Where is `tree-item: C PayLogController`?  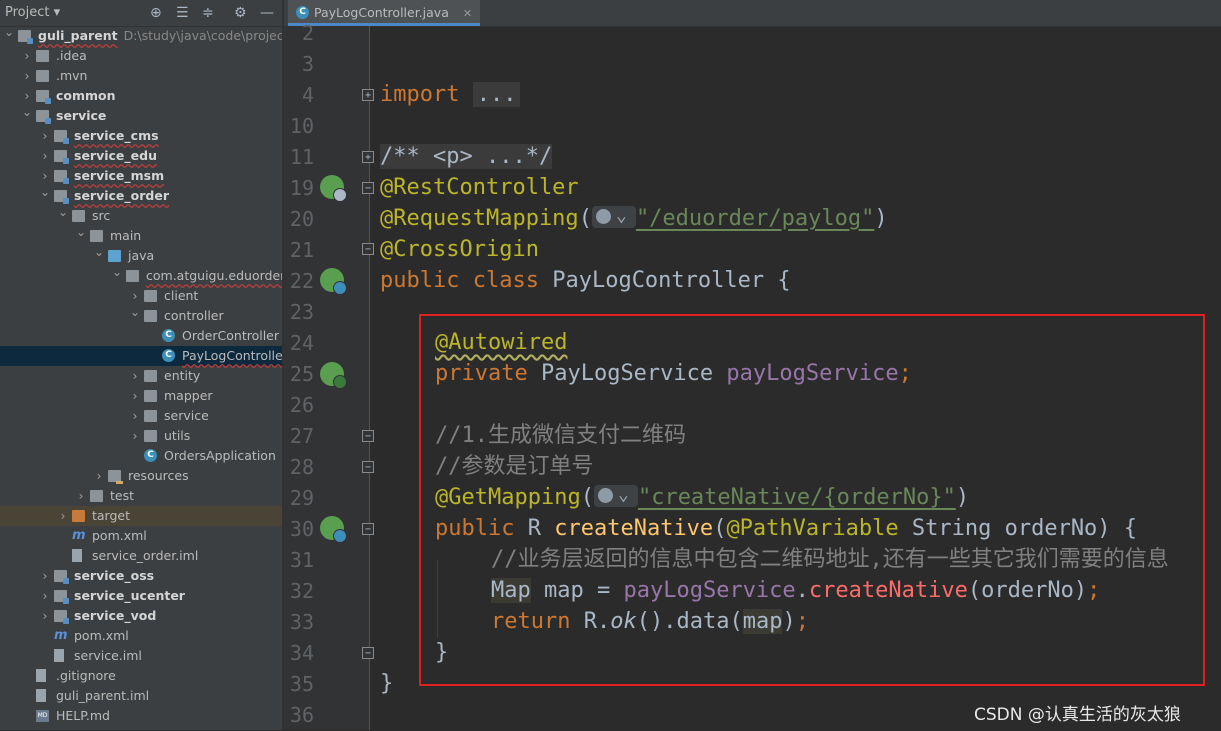
tree-item: C PayLogController is located at coordinates (141, 356).